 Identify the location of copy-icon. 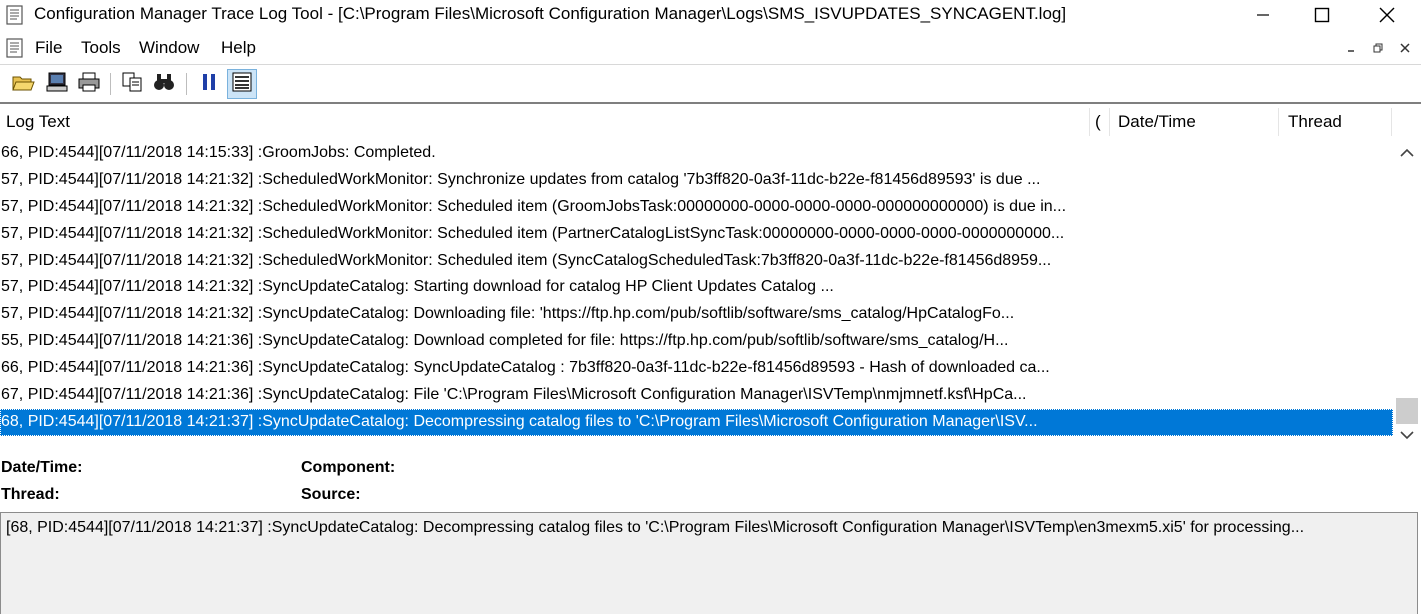
(132, 84).